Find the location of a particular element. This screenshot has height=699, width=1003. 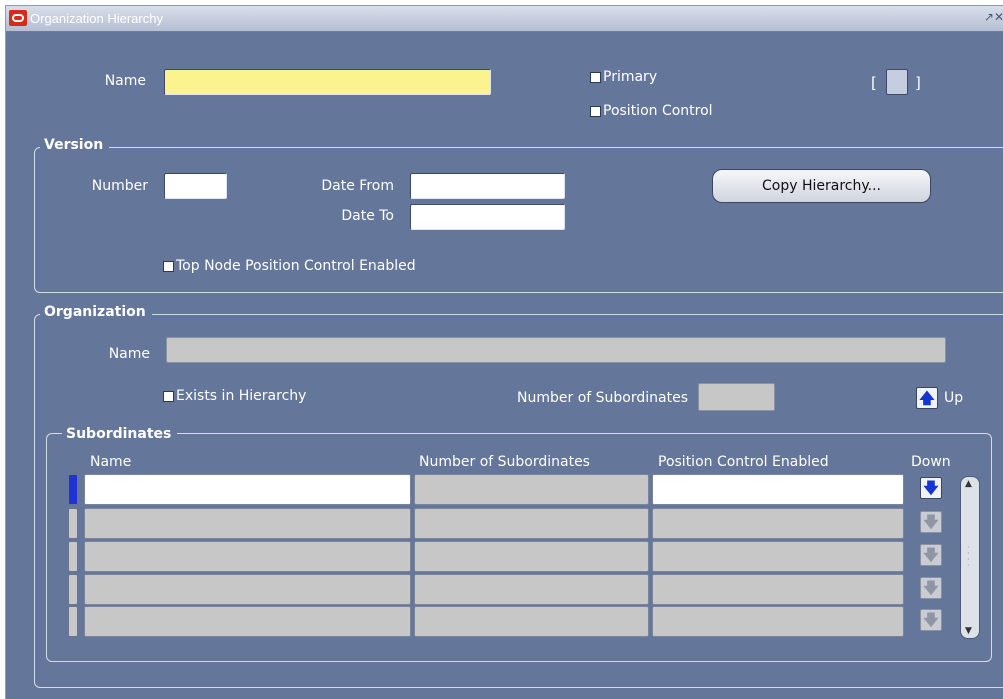

organization-name-label: Name is located at coordinates (129, 354).